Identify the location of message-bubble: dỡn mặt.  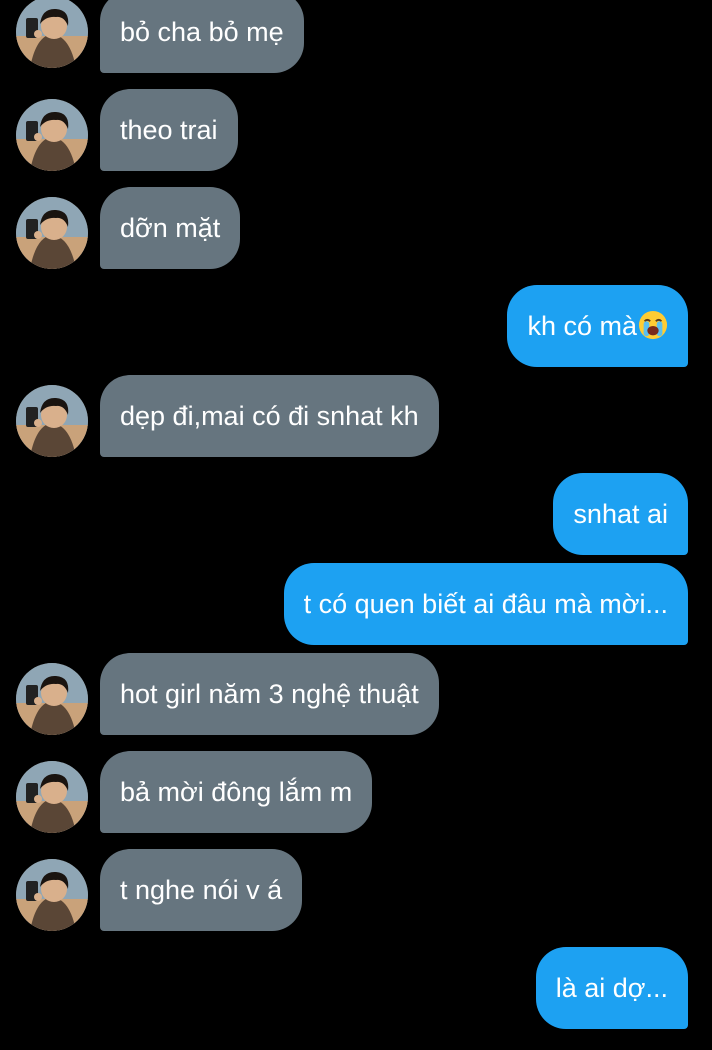
(170, 228).